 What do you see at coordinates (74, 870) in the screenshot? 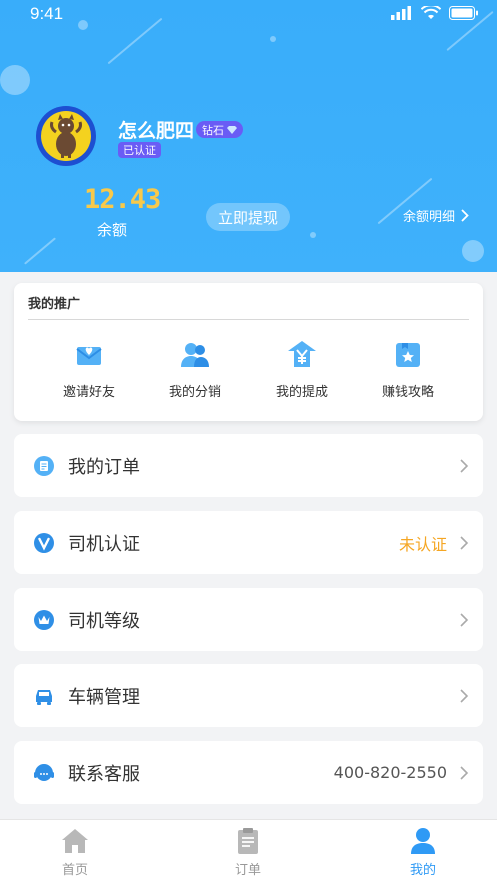
I see `tab-label: 首页` at bounding box center [74, 870].